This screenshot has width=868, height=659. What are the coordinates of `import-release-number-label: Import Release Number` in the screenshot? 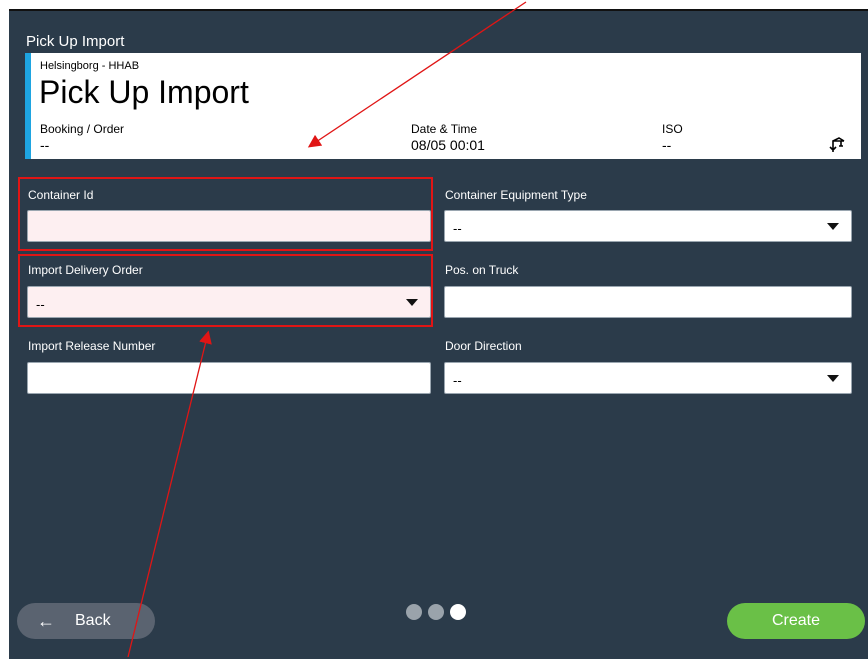 It's located at (92, 346).